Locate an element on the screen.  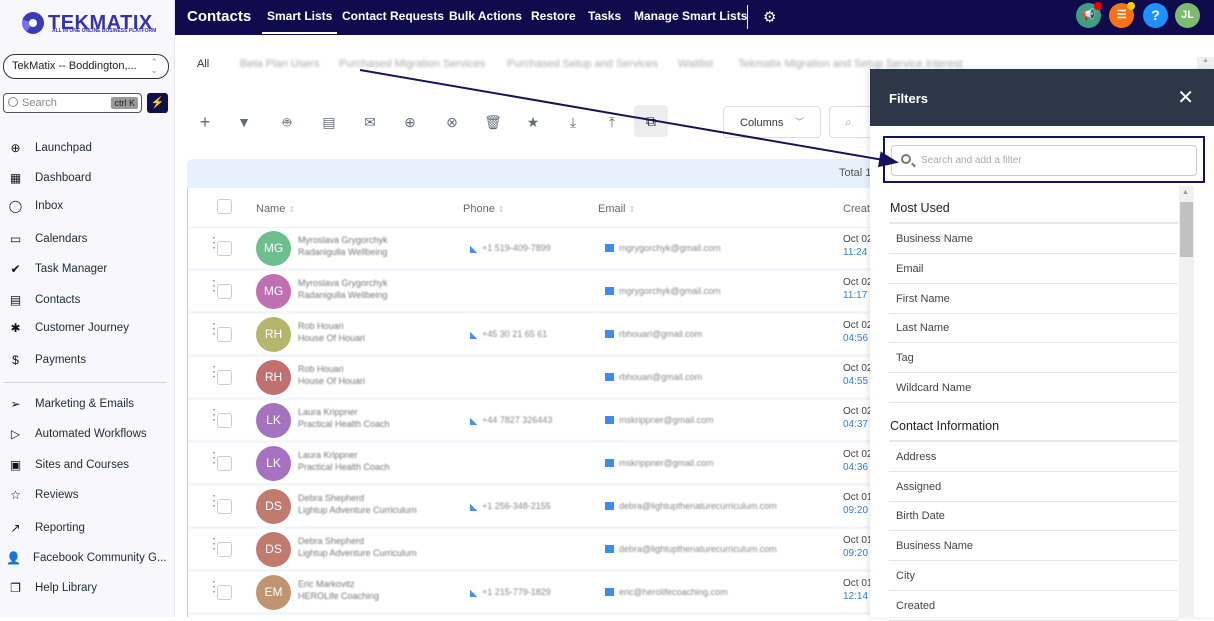
tab-manage-smart-lists: Manage Smart Lists is located at coordinates (690, 16).